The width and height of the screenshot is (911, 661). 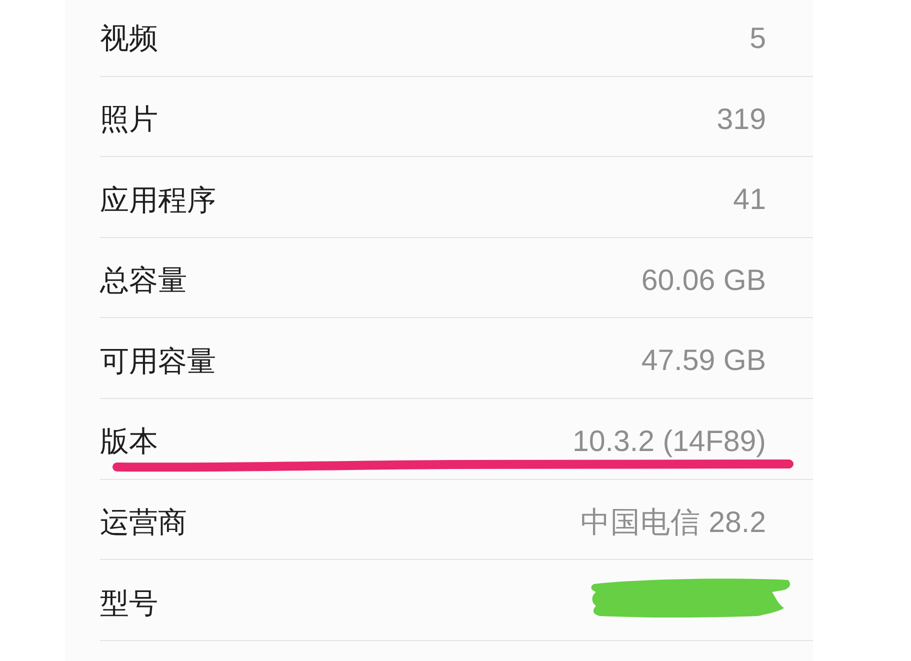 What do you see at coordinates (129, 119) in the screenshot?
I see `row-label: 照片` at bounding box center [129, 119].